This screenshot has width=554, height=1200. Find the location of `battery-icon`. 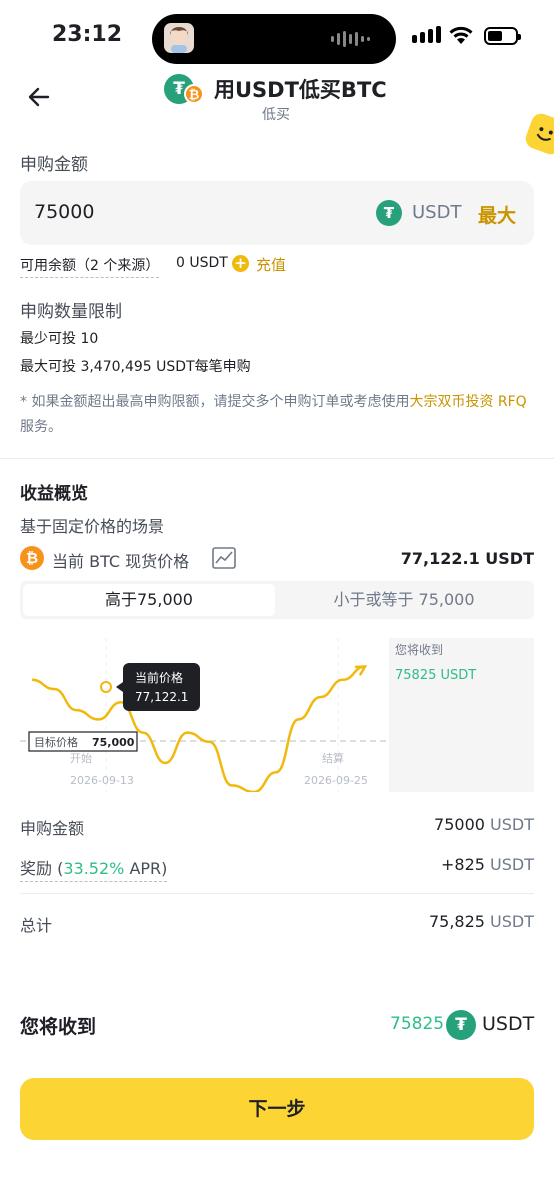

battery-icon is located at coordinates (502, 36).